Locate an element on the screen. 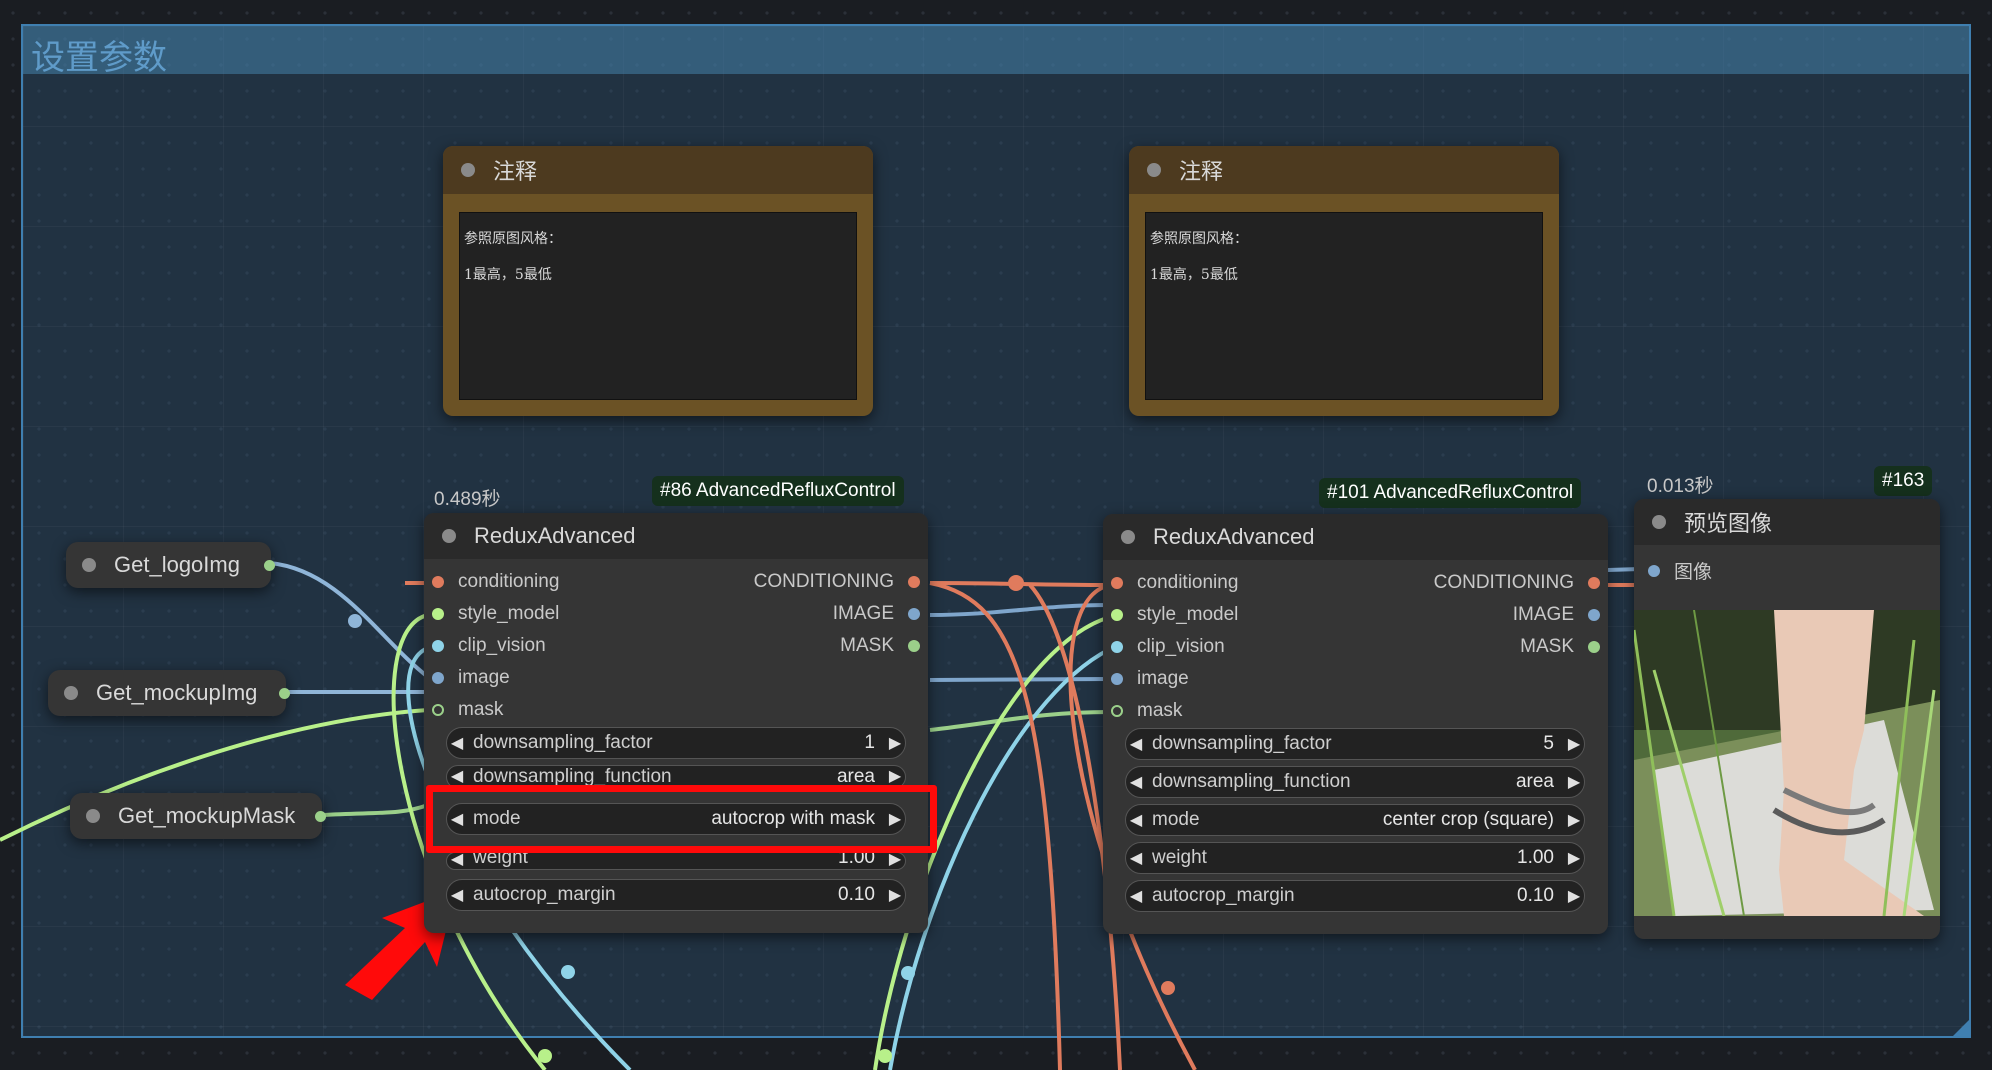 This screenshot has height=1070, width=1992. note-line: 1最高，5最低 is located at coordinates (508, 275).